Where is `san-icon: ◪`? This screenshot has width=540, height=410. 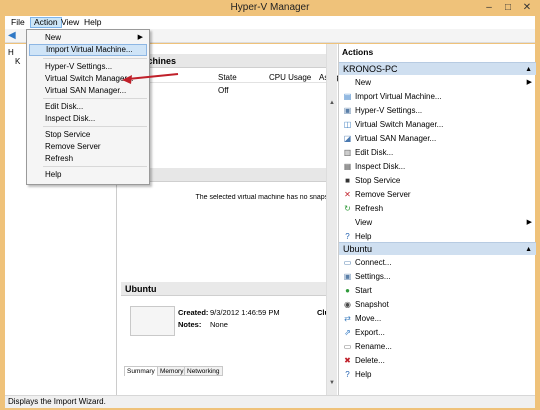
san-icon: ◪ is located at coordinates (347, 138).